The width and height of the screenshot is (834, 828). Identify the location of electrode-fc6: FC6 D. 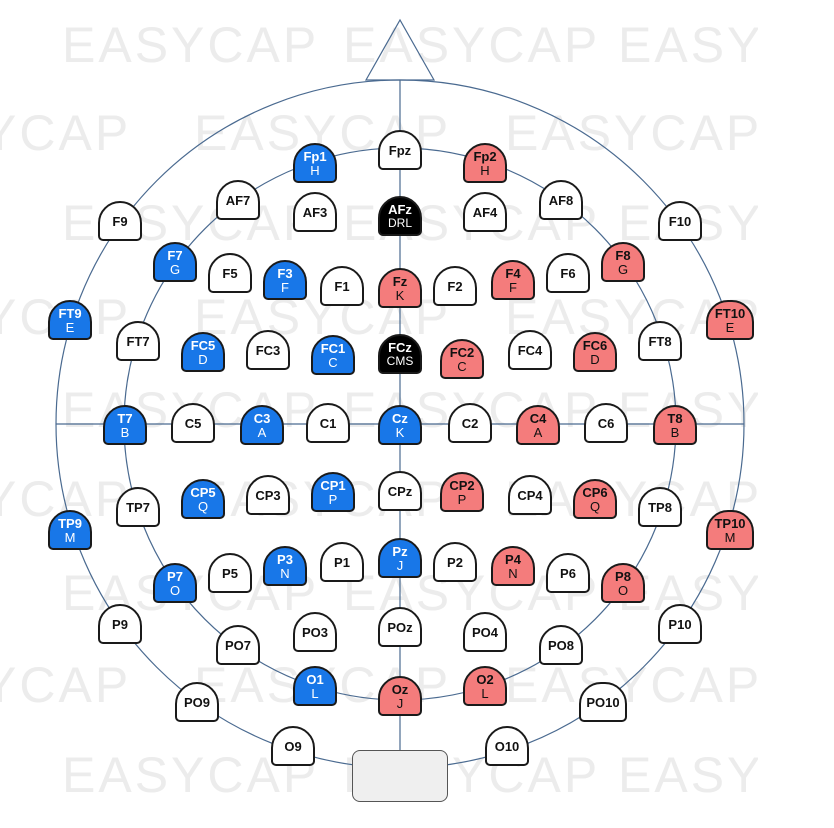
(595, 352).